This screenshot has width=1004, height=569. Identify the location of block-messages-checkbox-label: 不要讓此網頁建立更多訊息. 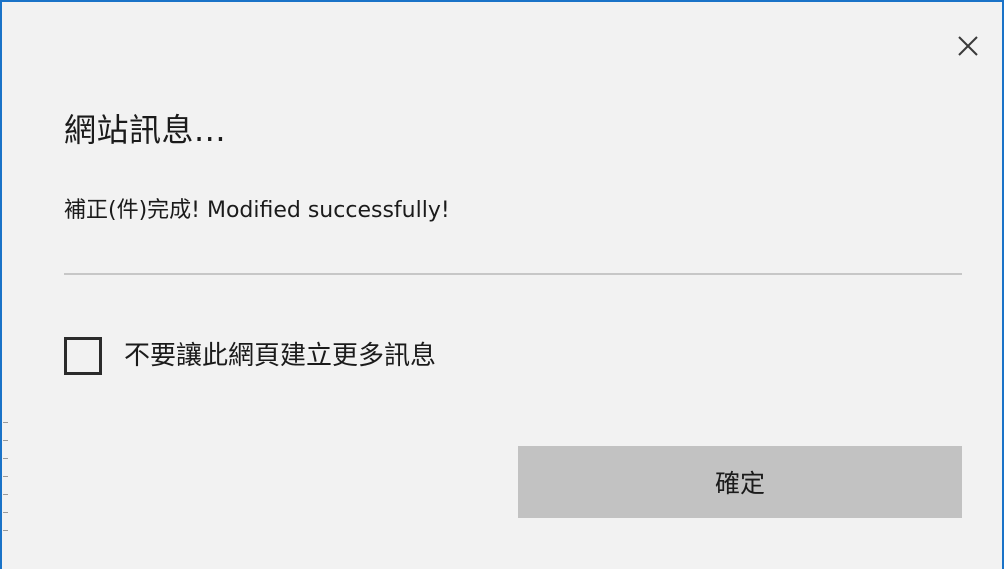
(280, 356).